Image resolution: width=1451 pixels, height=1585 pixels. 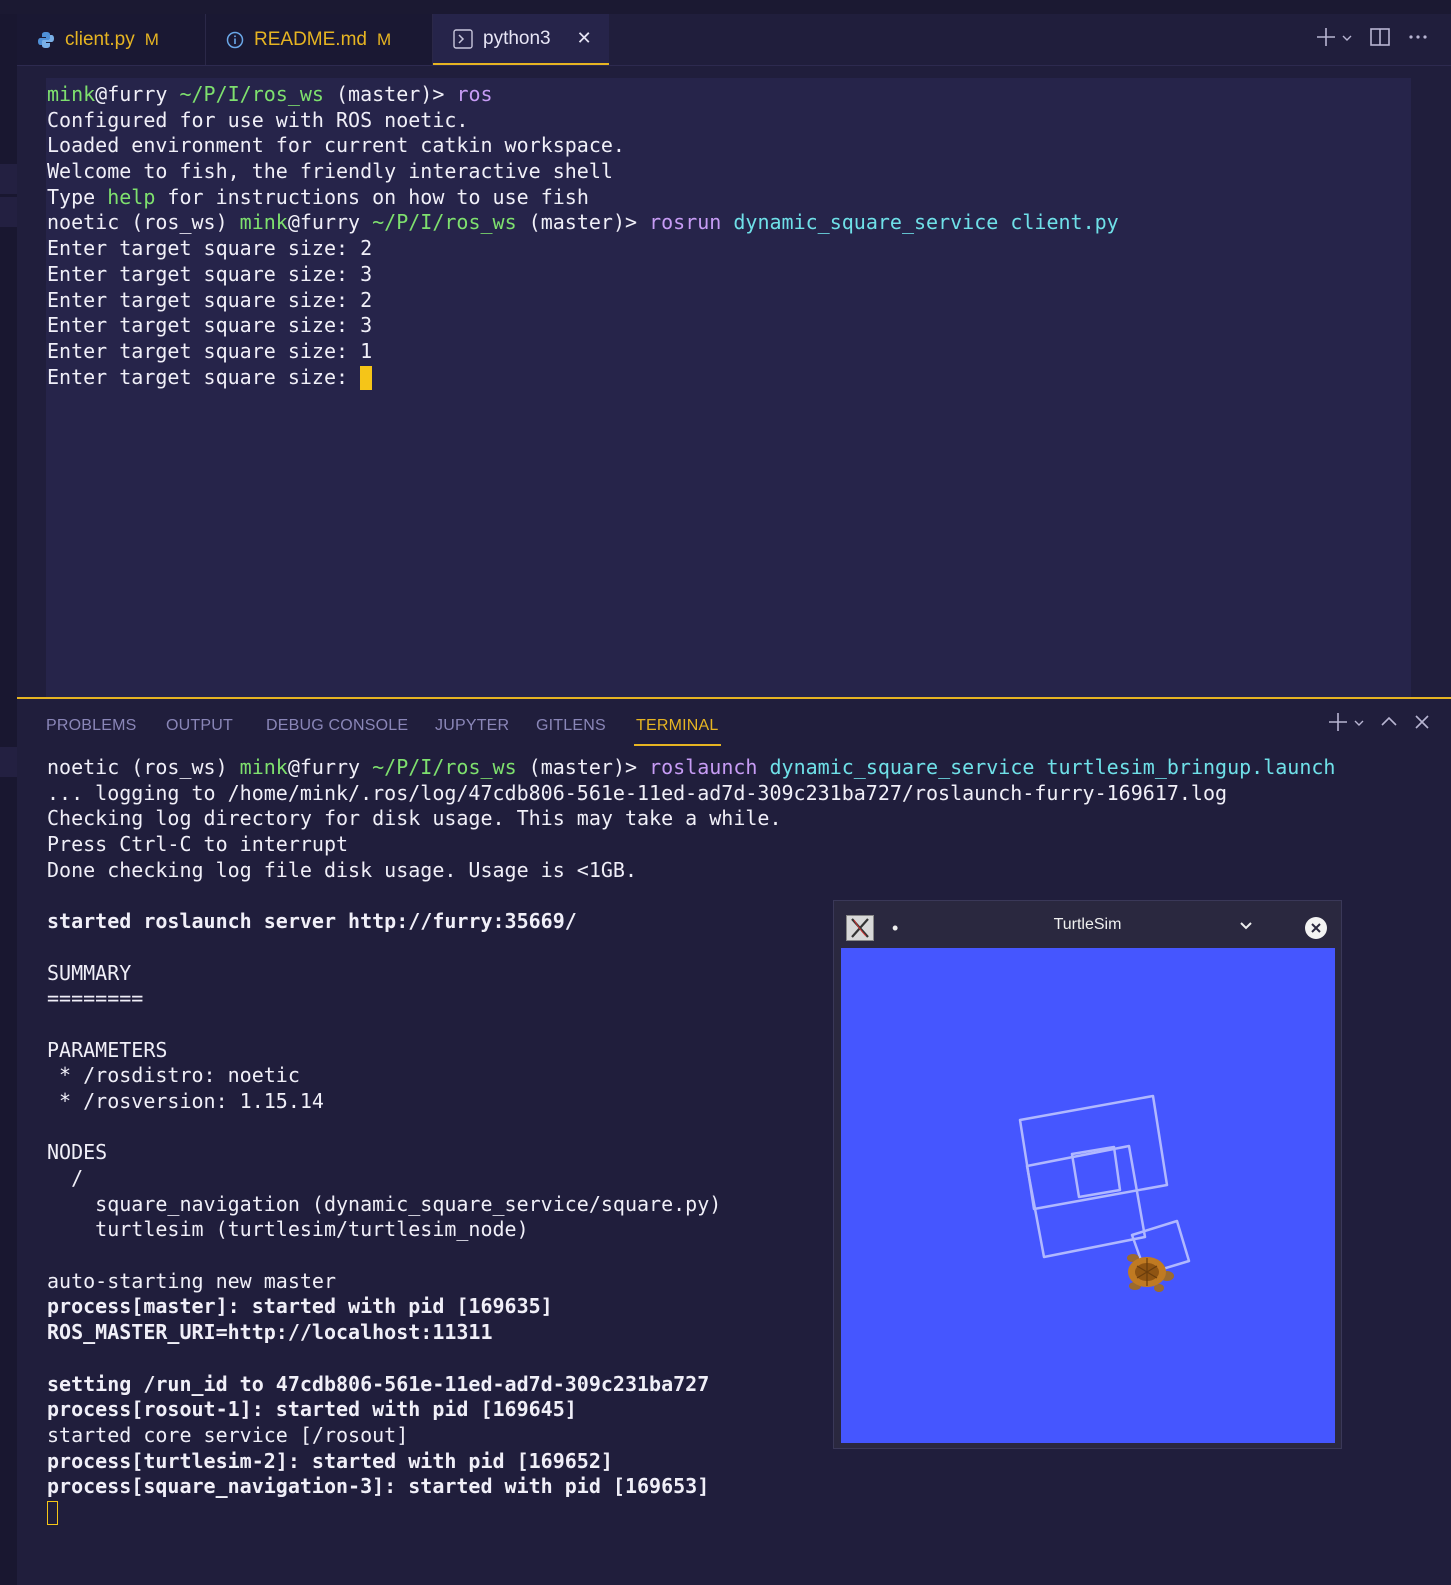 I want to click on terminal-line: Press Ctrl-C to interrupt, so click(x=198, y=844).